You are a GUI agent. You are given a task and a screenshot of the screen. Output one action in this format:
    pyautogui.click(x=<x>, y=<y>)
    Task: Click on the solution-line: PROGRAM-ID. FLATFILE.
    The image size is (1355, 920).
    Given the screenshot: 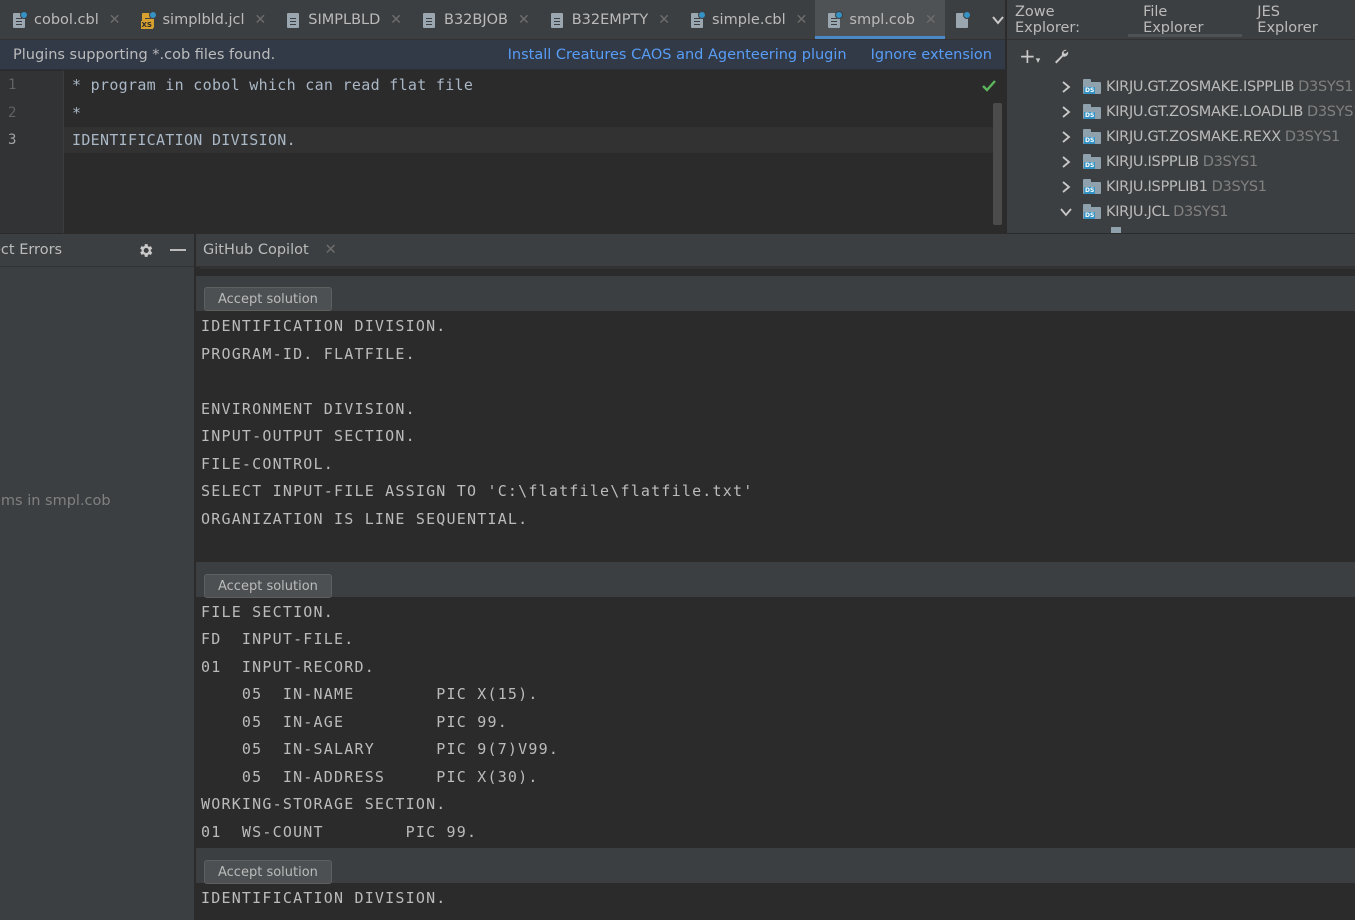 What is the action you would take?
    pyautogui.click(x=308, y=354)
    